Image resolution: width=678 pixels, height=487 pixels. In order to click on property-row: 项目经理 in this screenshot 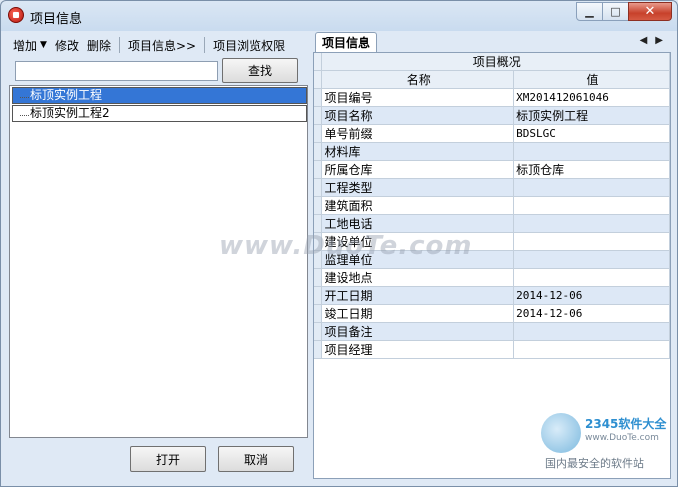, I will do `click(492, 349)`.